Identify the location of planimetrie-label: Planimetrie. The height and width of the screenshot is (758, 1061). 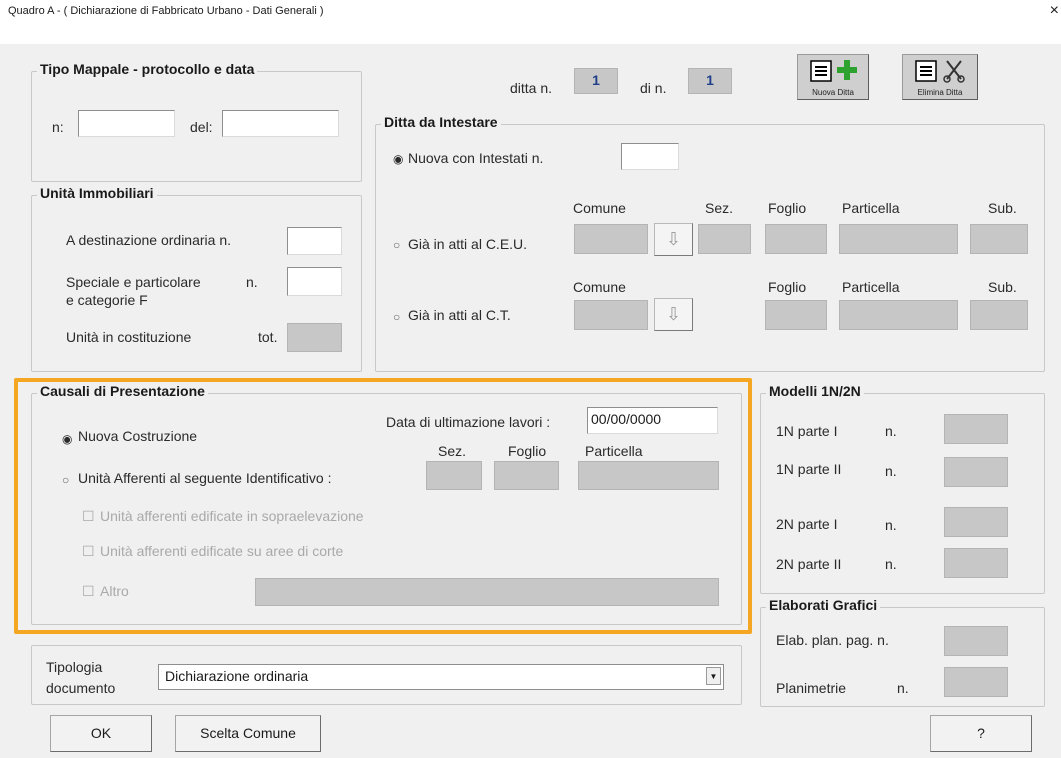
(811, 688).